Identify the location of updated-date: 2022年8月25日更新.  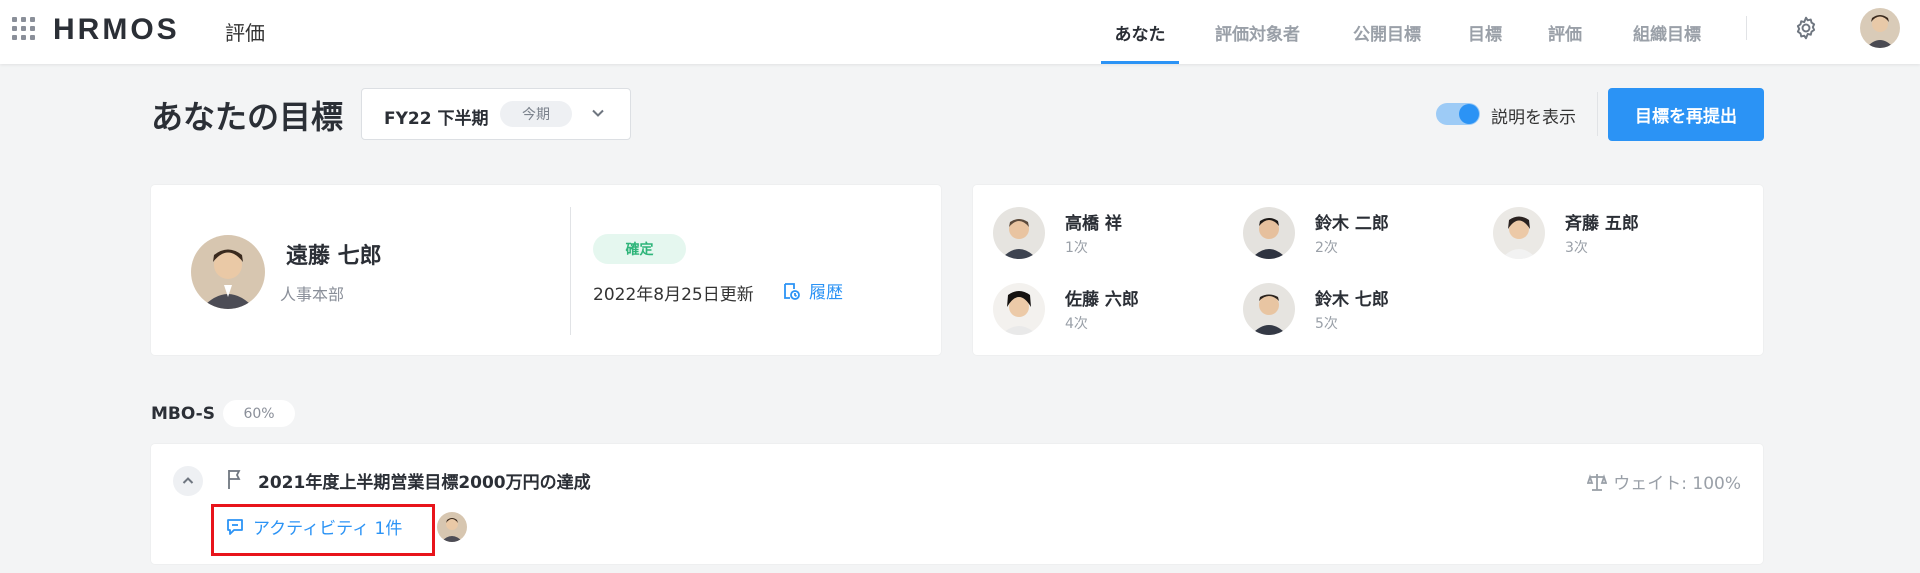
(673, 295).